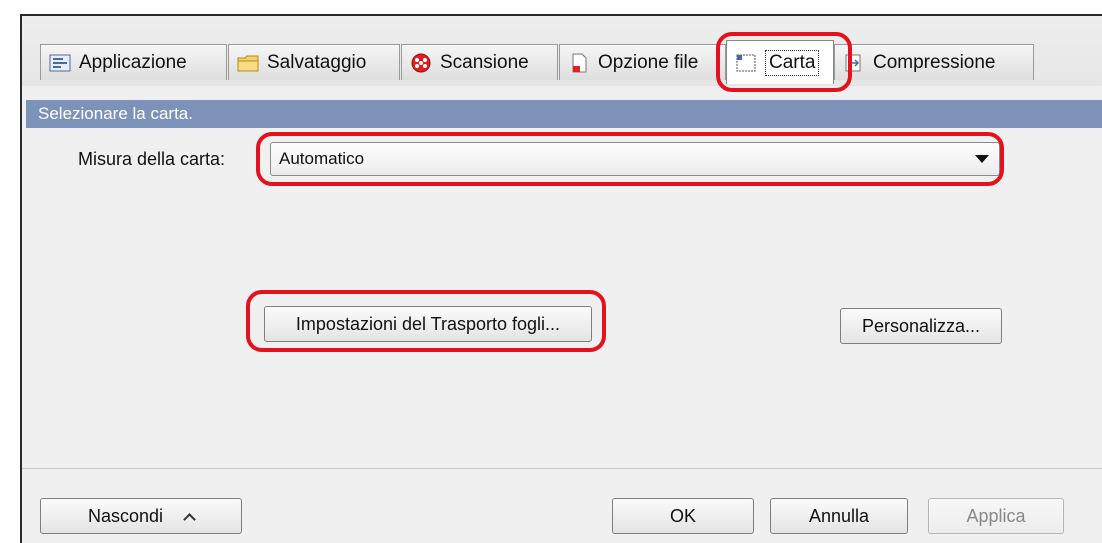  What do you see at coordinates (189, 519) in the screenshot?
I see `chevron-up-icon` at bounding box center [189, 519].